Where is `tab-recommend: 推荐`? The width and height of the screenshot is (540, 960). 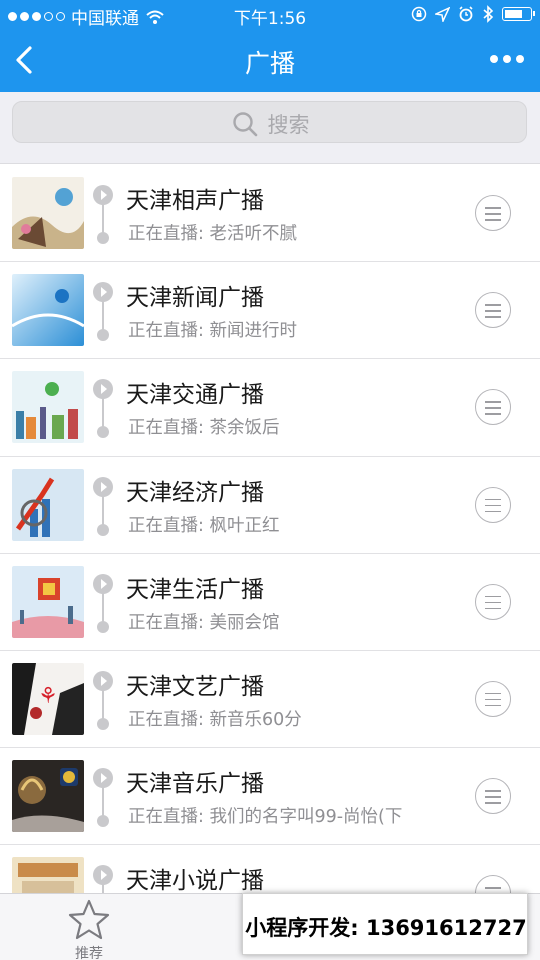 tab-recommend: 推荐 is located at coordinates (89, 927).